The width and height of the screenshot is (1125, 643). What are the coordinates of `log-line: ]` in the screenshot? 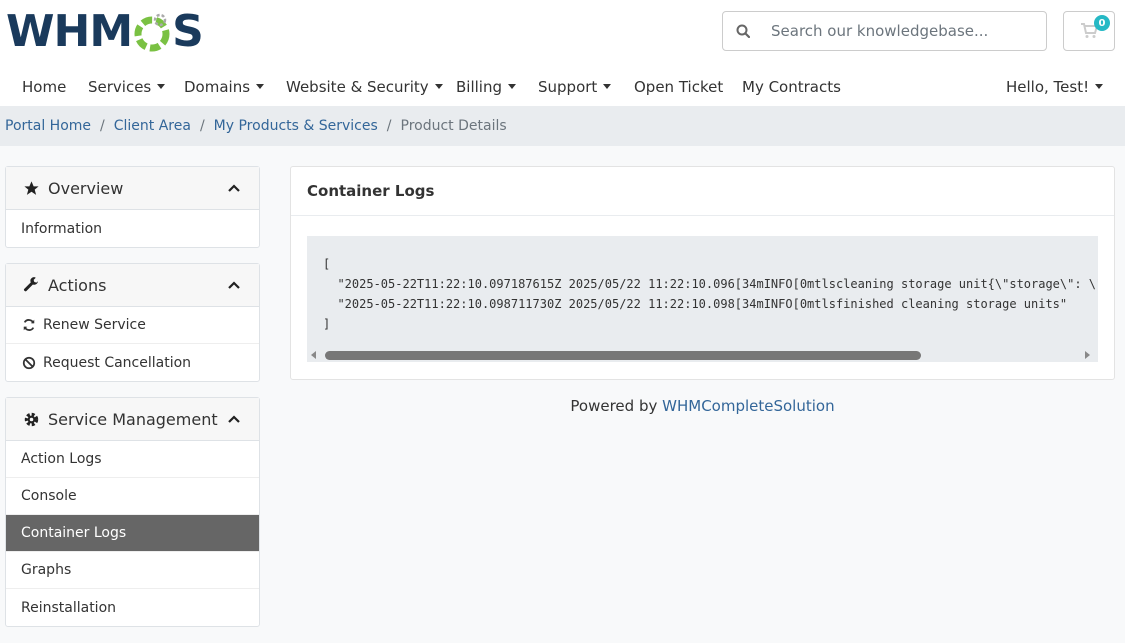 It's located at (327, 324).